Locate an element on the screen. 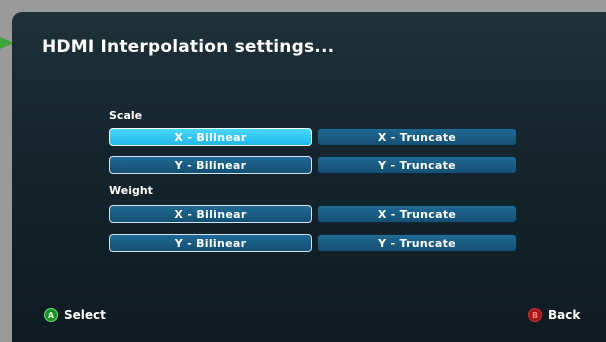 The image size is (606, 342). select-label: Select is located at coordinates (85, 315).